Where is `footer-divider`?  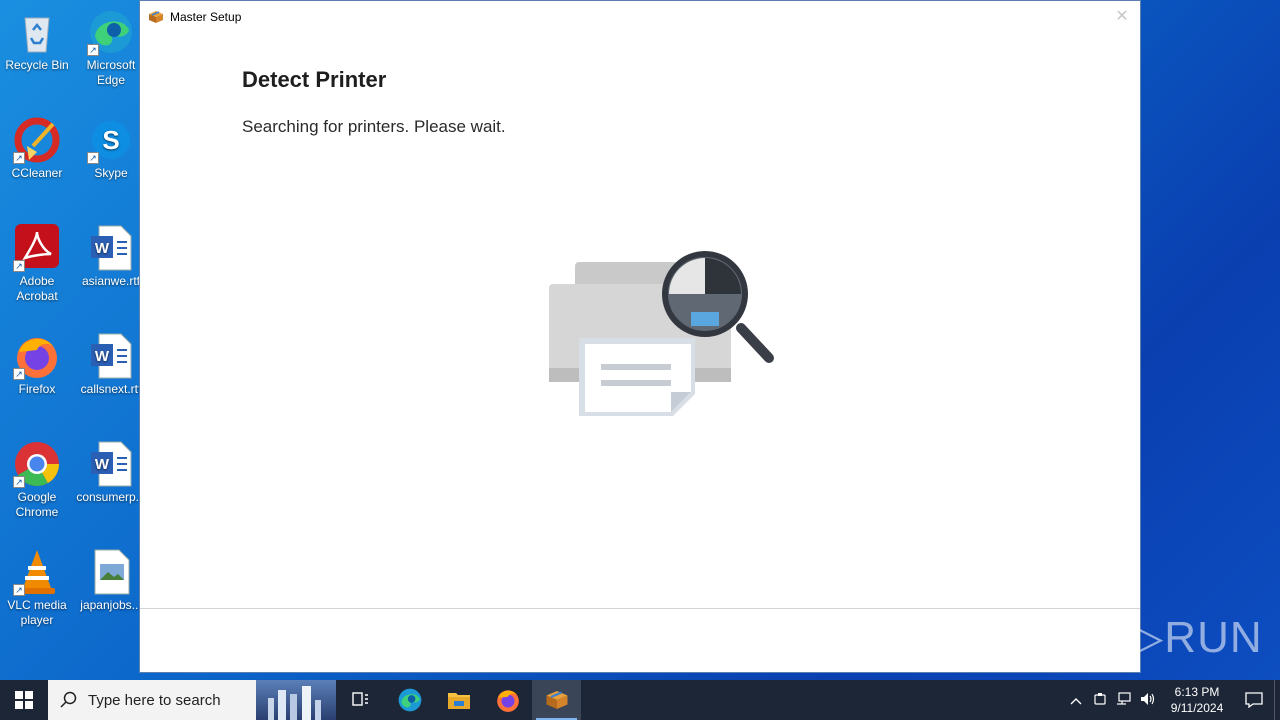
footer-divider is located at coordinates (640, 608).